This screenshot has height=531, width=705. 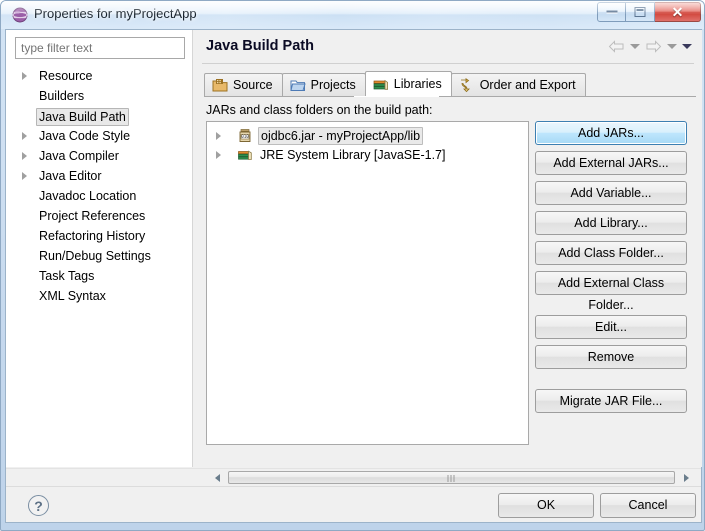 What do you see at coordinates (95, 256) in the screenshot?
I see `sidebar-item-label: Run/Debug Settings` at bounding box center [95, 256].